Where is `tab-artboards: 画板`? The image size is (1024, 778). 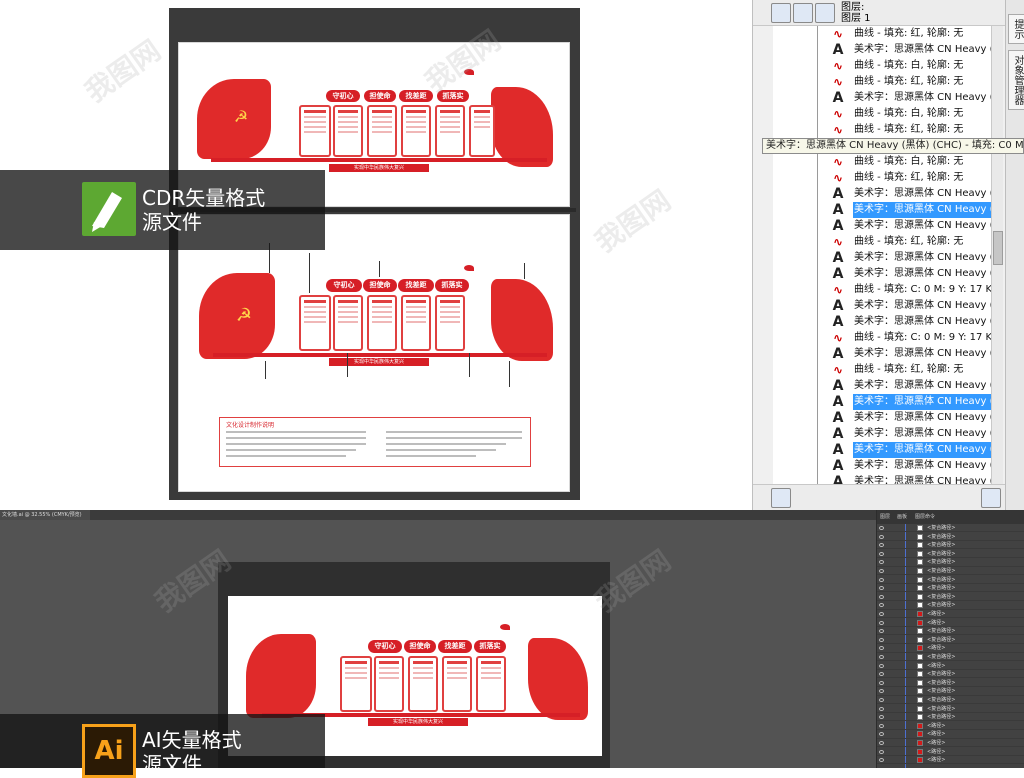
tab-artboards: 画板 is located at coordinates (902, 517).